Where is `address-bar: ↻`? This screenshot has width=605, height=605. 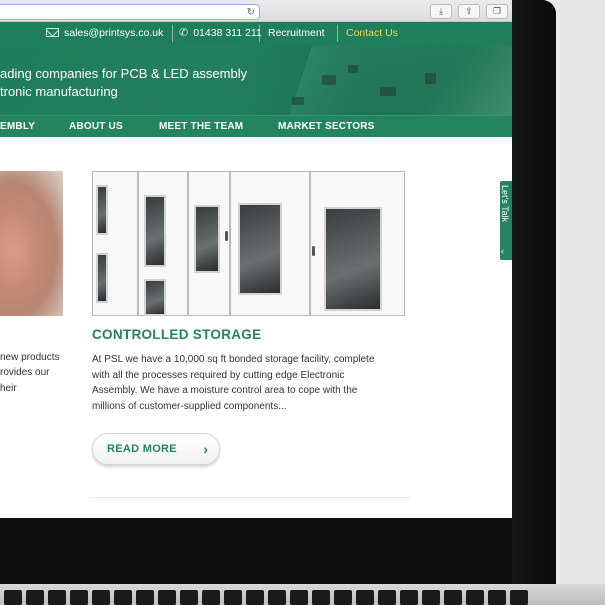 address-bar: ↻ is located at coordinates (130, 12).